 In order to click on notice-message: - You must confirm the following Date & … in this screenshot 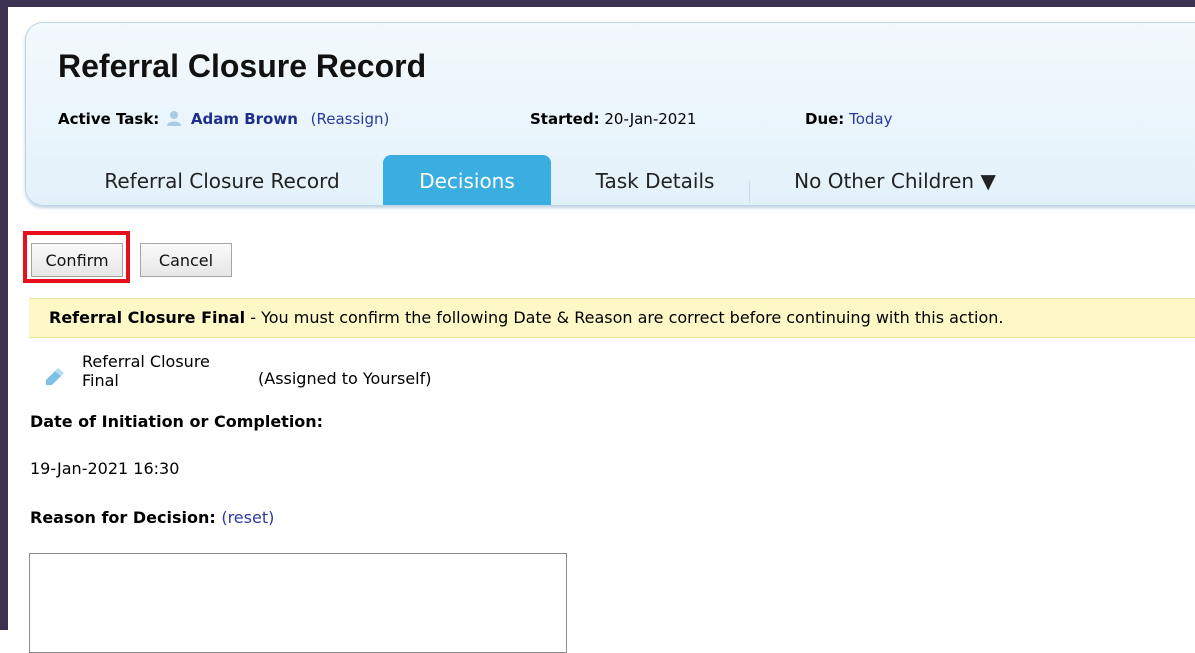, I will do `click(624, 317)`.